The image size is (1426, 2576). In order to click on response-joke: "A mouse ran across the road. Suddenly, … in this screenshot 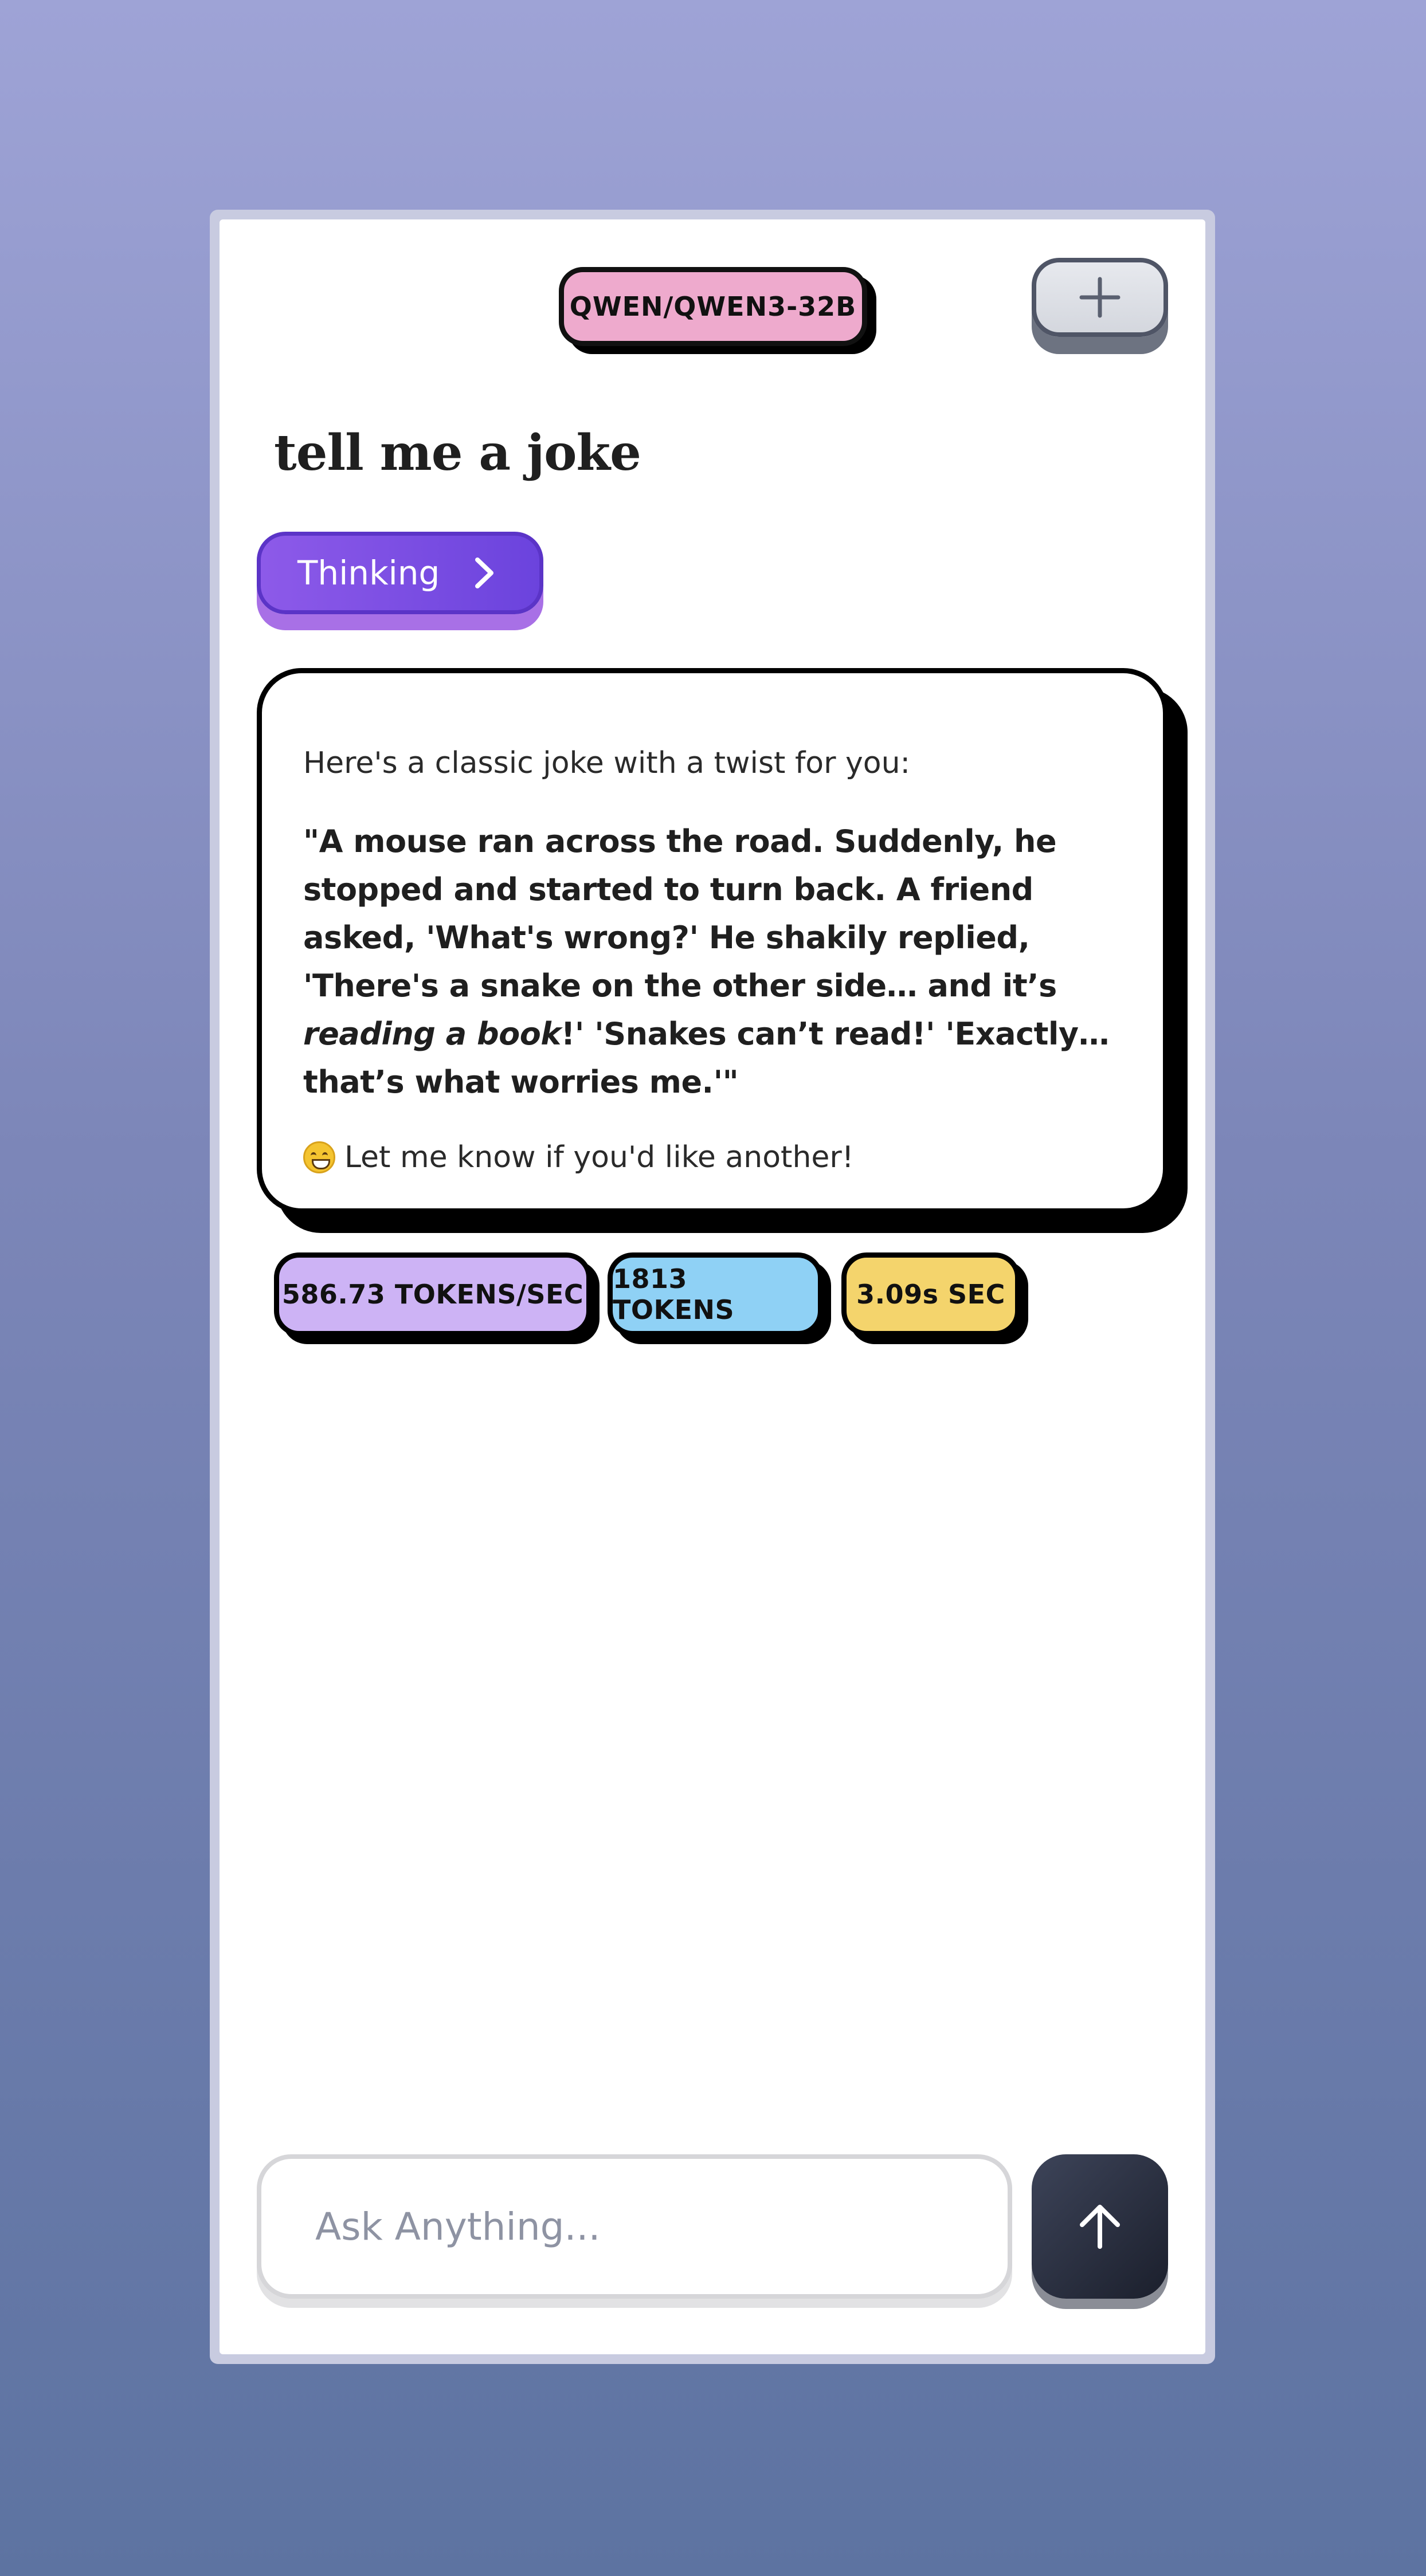, I will do `click(712, 962)`.